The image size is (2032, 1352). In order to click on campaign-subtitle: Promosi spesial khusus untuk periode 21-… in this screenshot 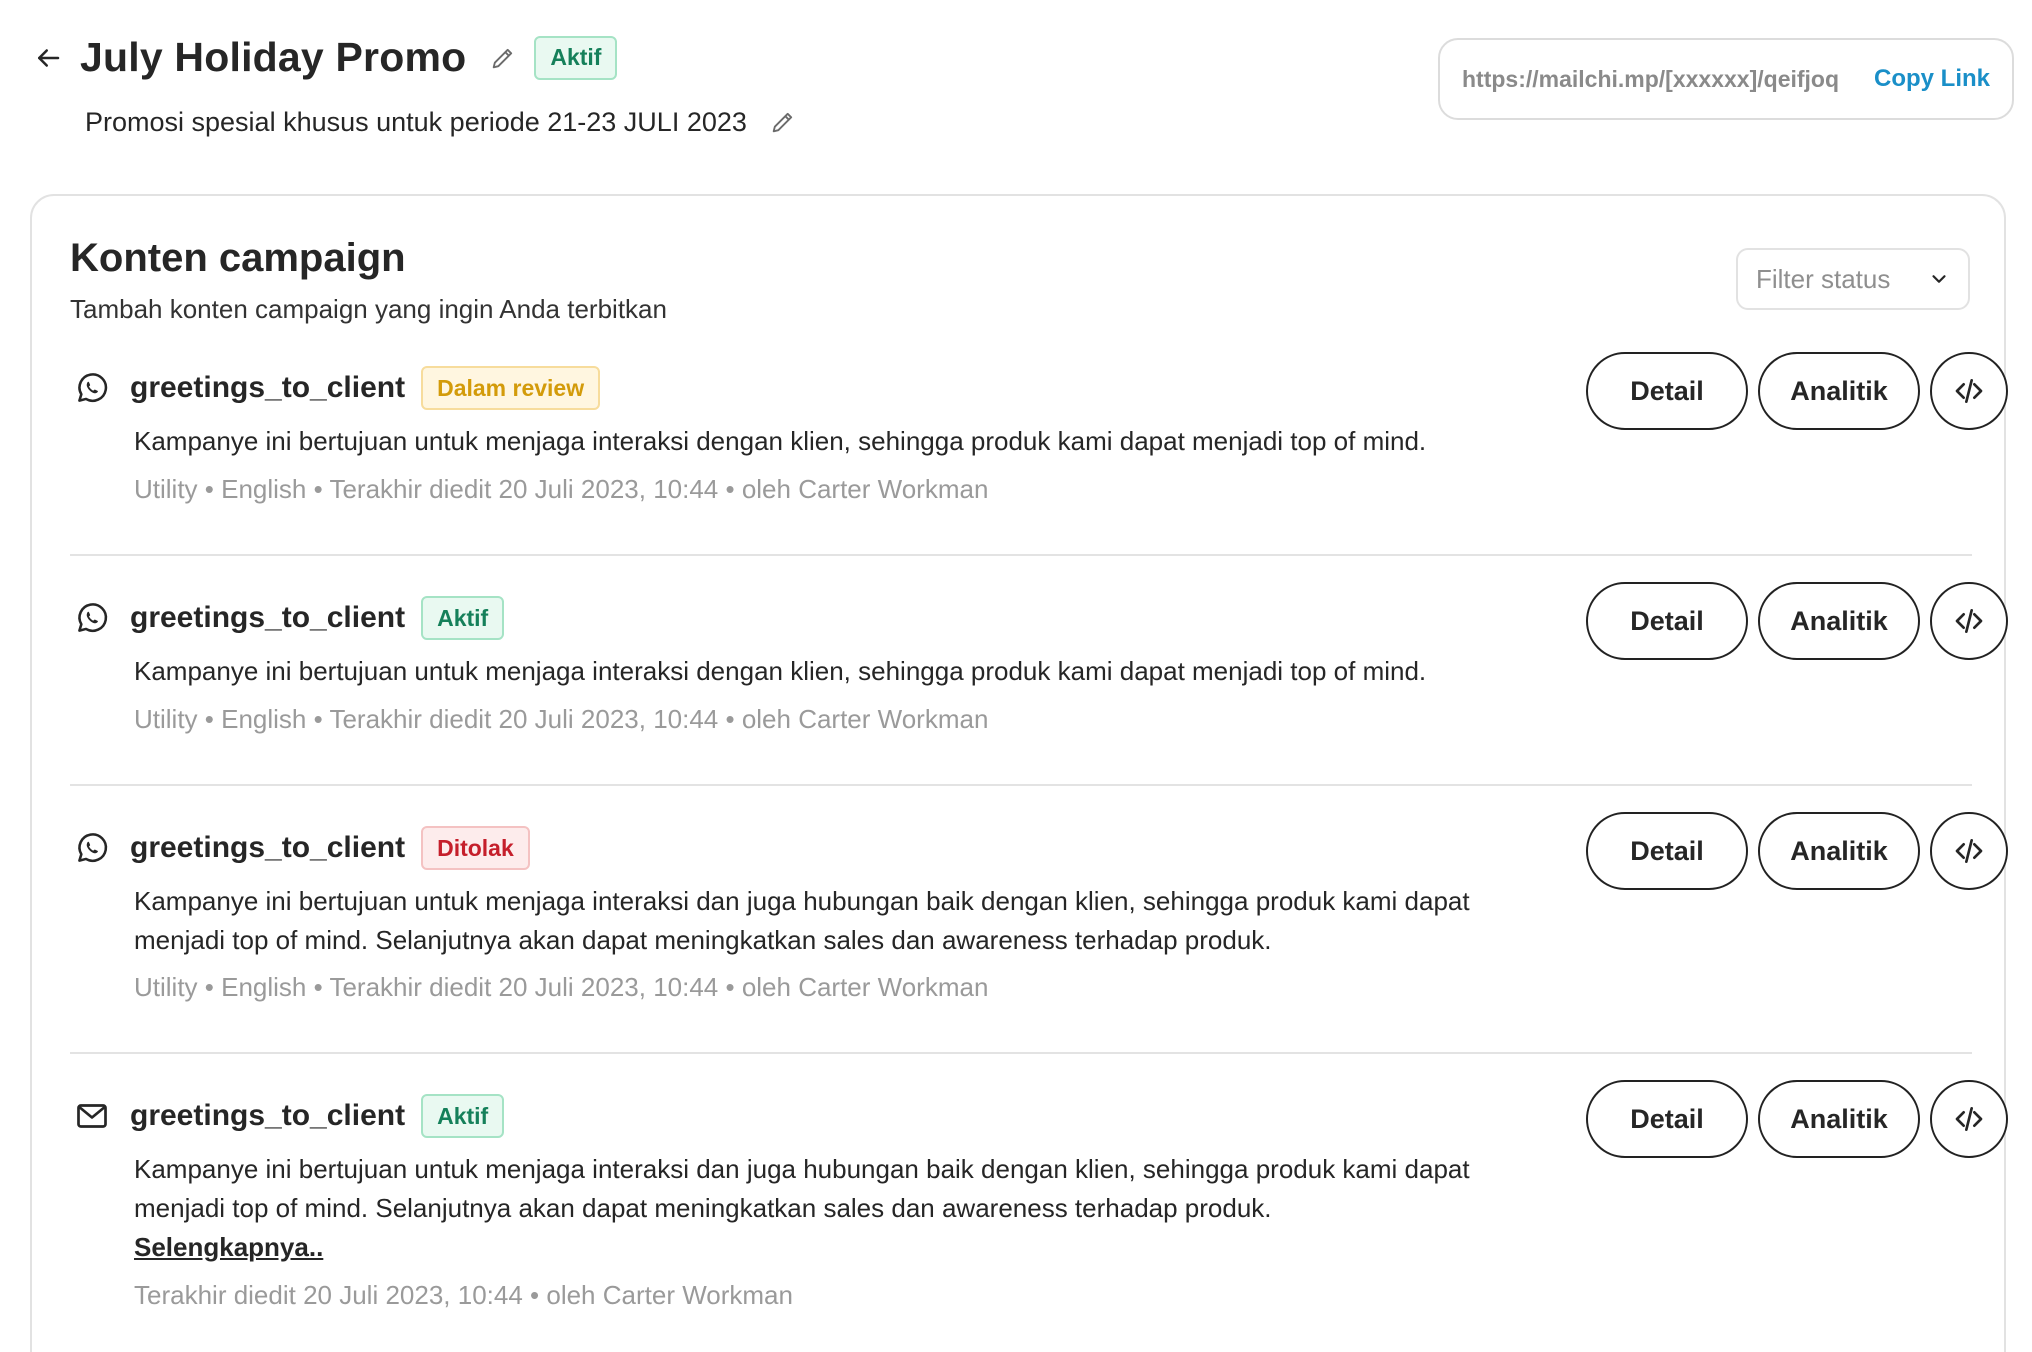, I will do `click(416, 121)`.